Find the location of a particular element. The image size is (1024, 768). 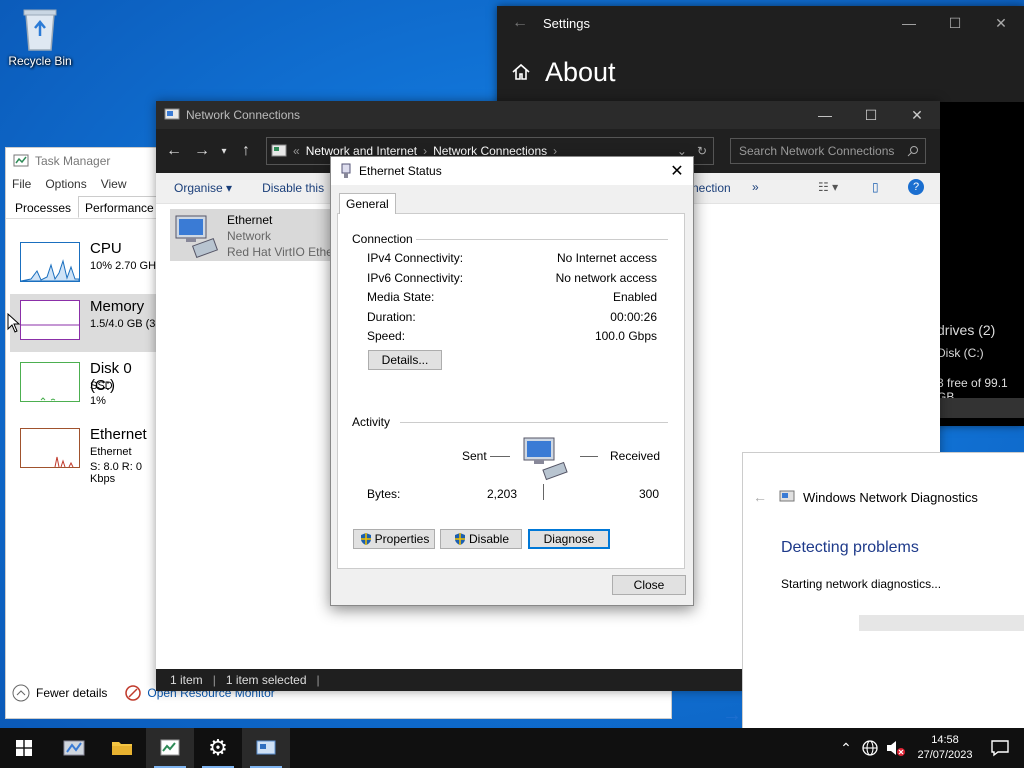

disk-usage-bar is located at coordinates (980, 408).